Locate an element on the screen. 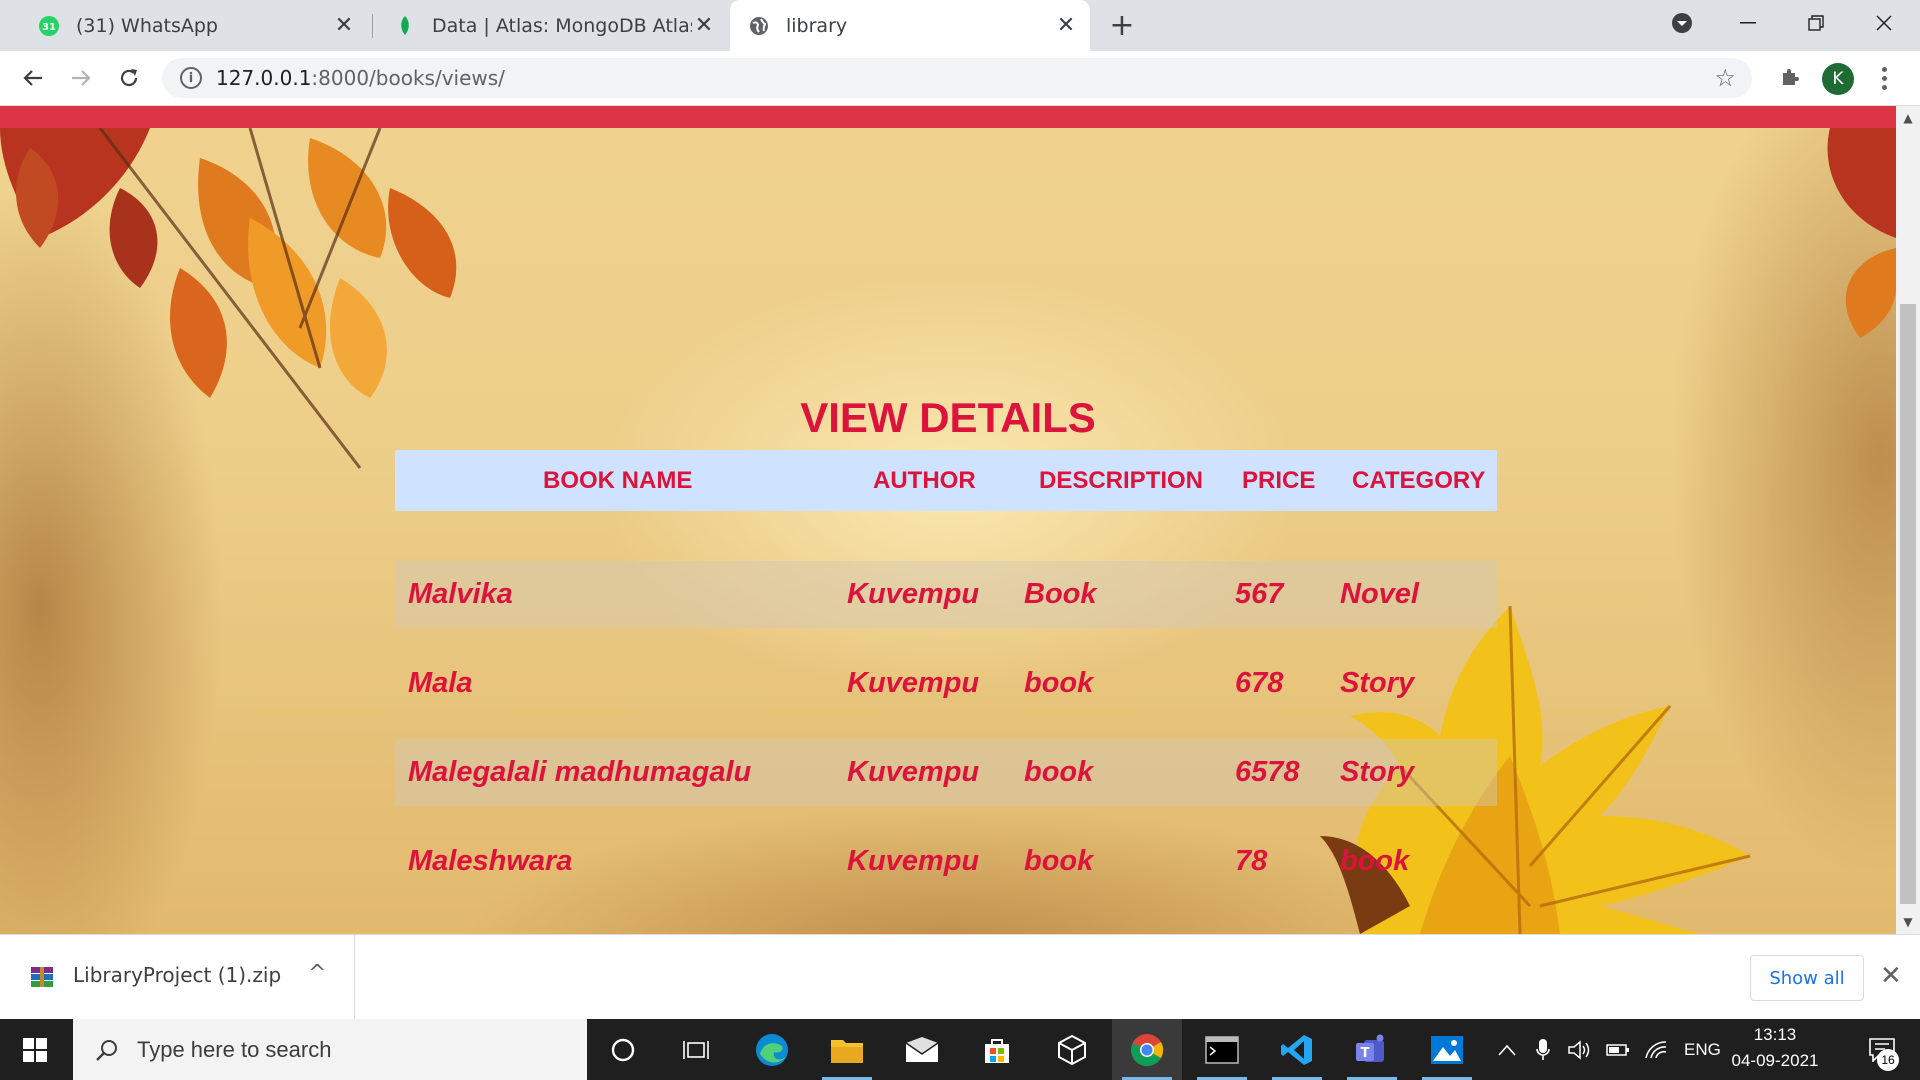 The height and width of the screenshot is (1080, 1920). file-explorer-icon is located at coordinates (847, 1049).